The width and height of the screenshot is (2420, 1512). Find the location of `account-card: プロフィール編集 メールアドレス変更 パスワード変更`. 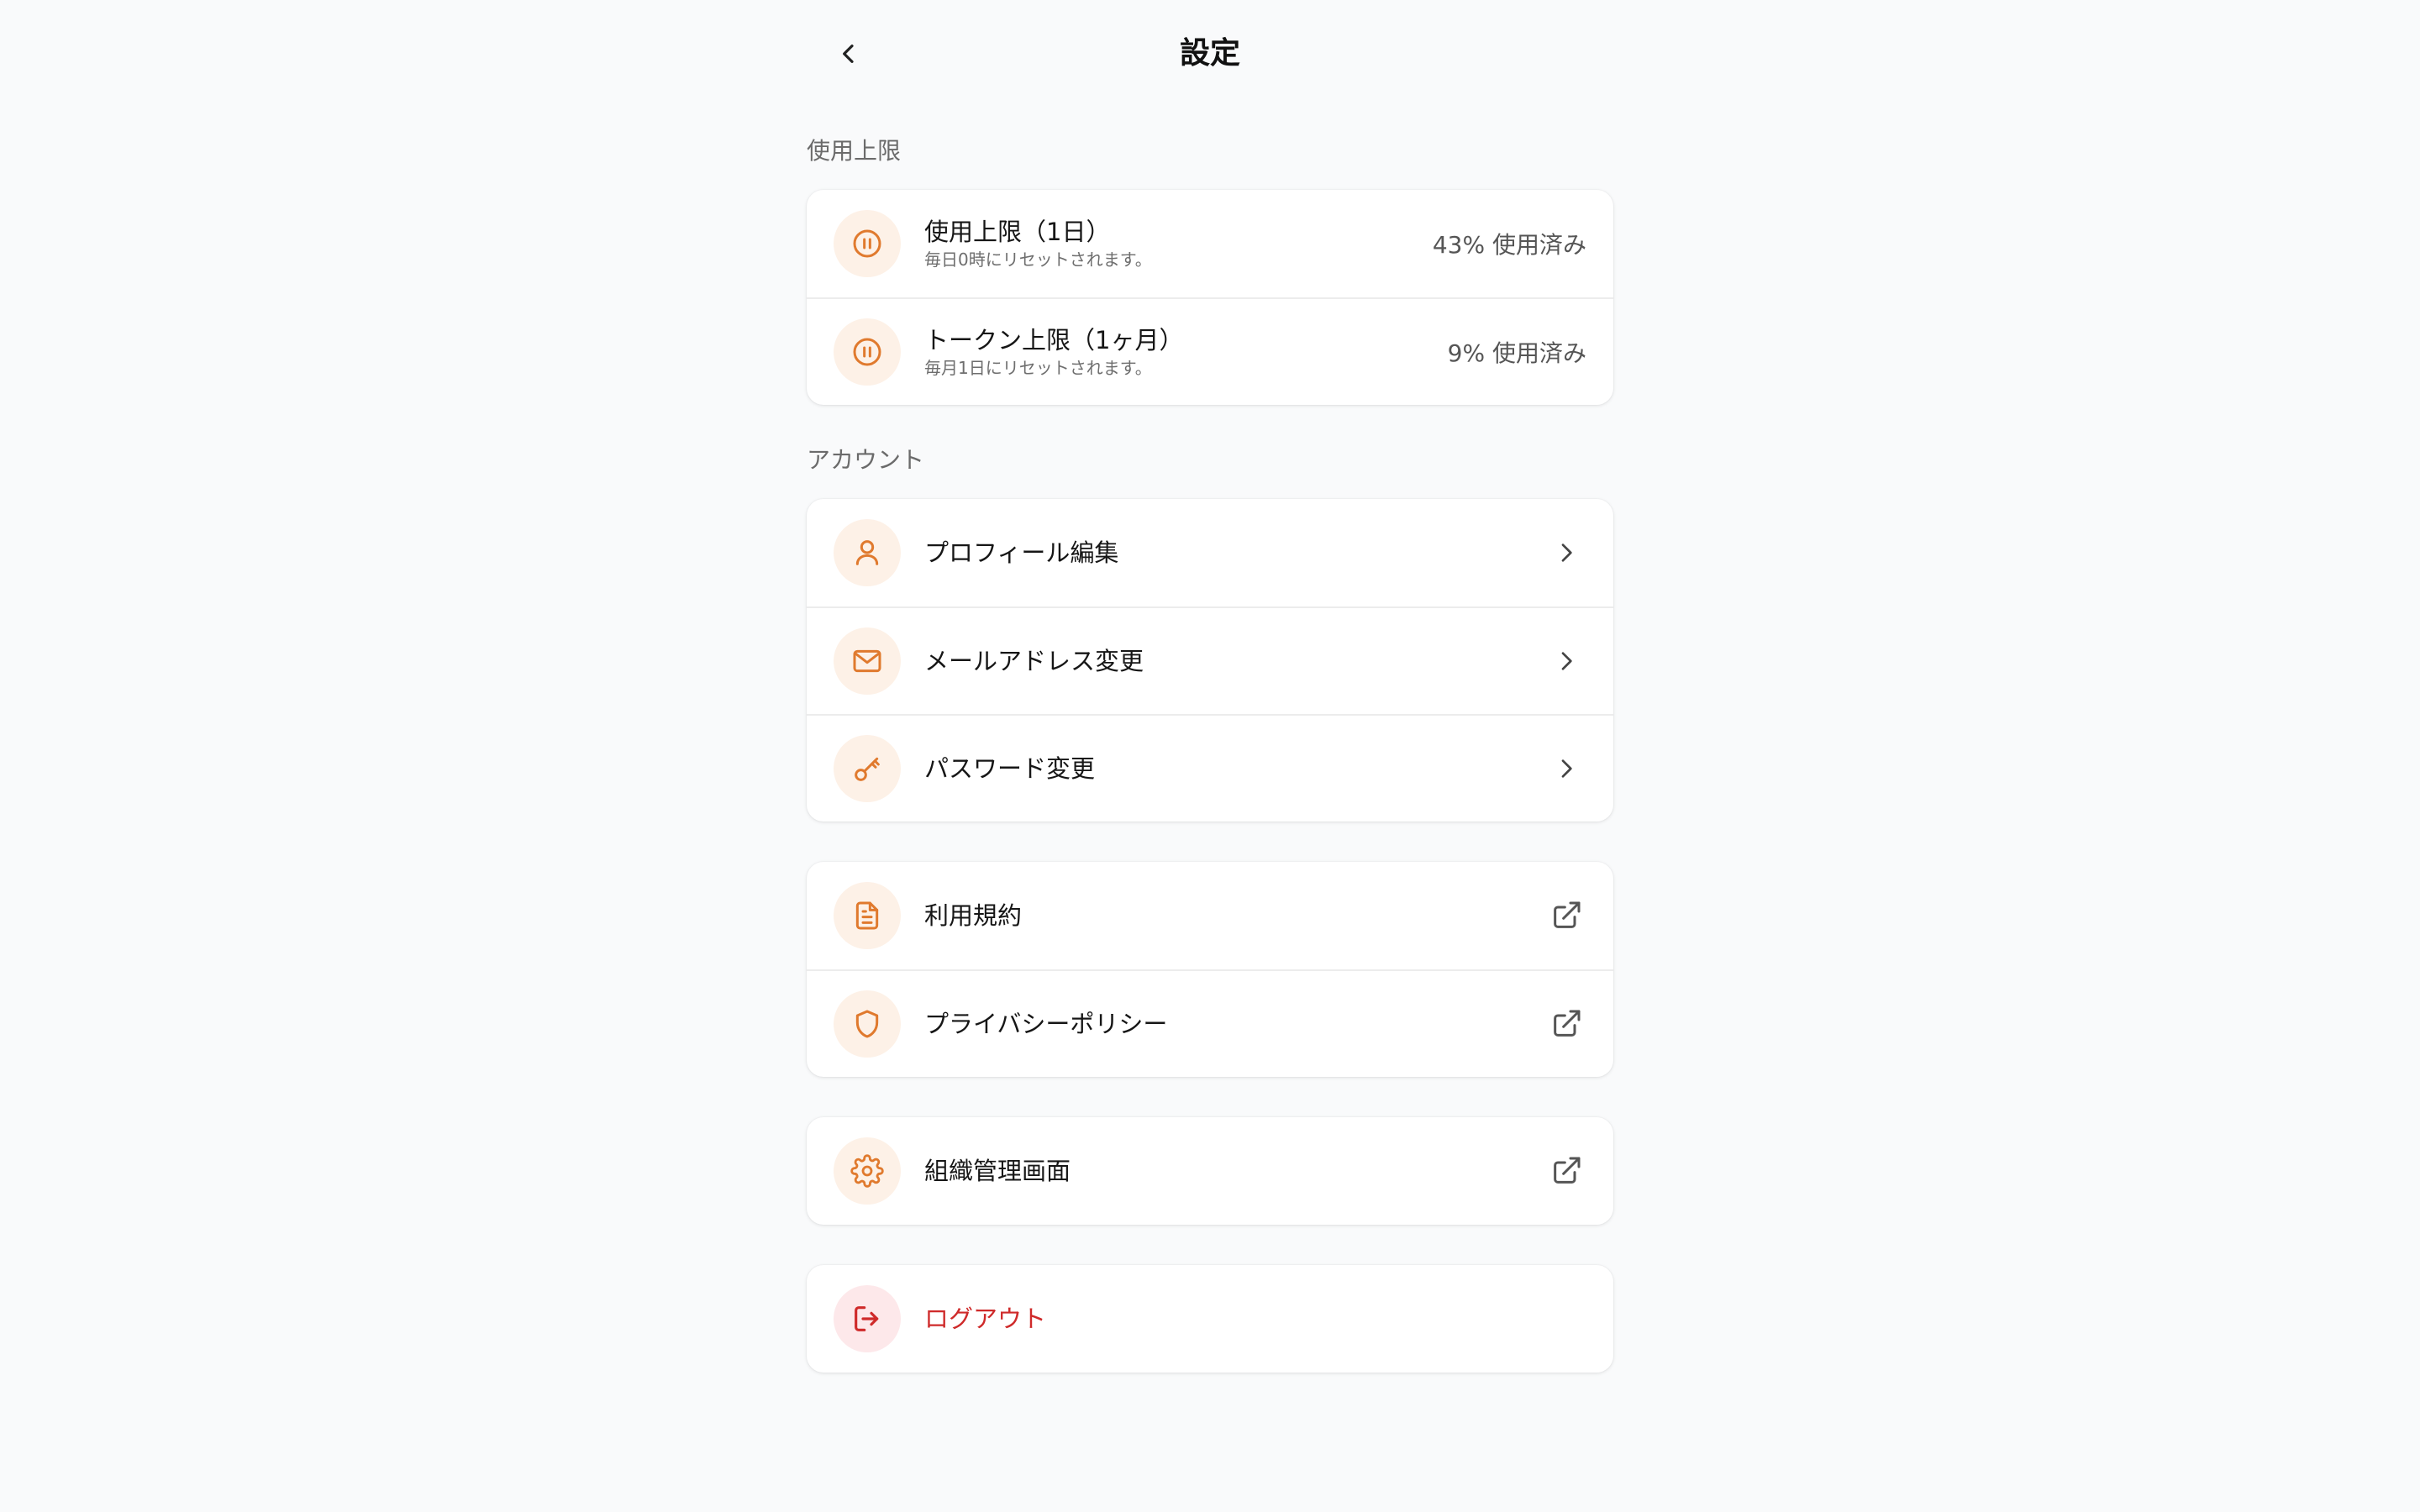

account-card: プロフィール編集 メールアドレス変更 パスワード変更 is located at coordinates (1210, 660).